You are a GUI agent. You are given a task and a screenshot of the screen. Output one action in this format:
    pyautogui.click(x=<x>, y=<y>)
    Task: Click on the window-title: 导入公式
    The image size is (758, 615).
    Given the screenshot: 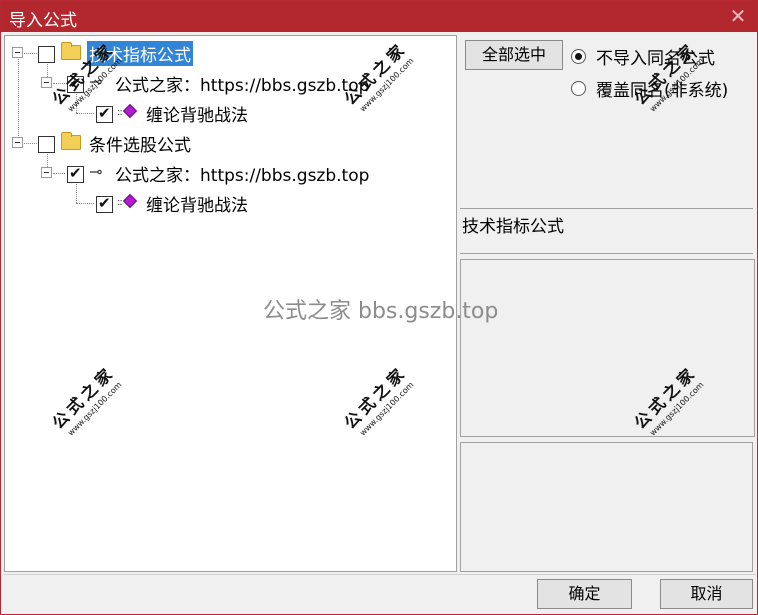 What is the action you would take?
    pyautogui.click(x=43, y=21)
    